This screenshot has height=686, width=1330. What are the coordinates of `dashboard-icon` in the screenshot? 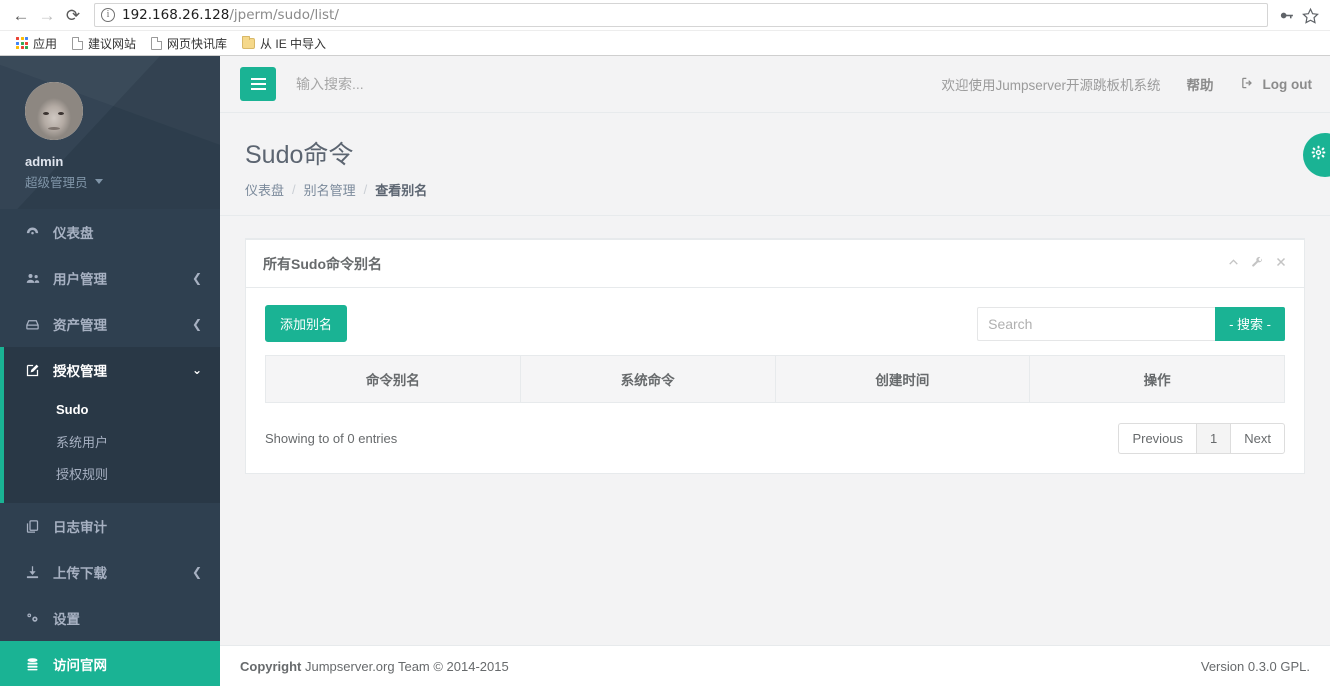 It's located at (35, 232).